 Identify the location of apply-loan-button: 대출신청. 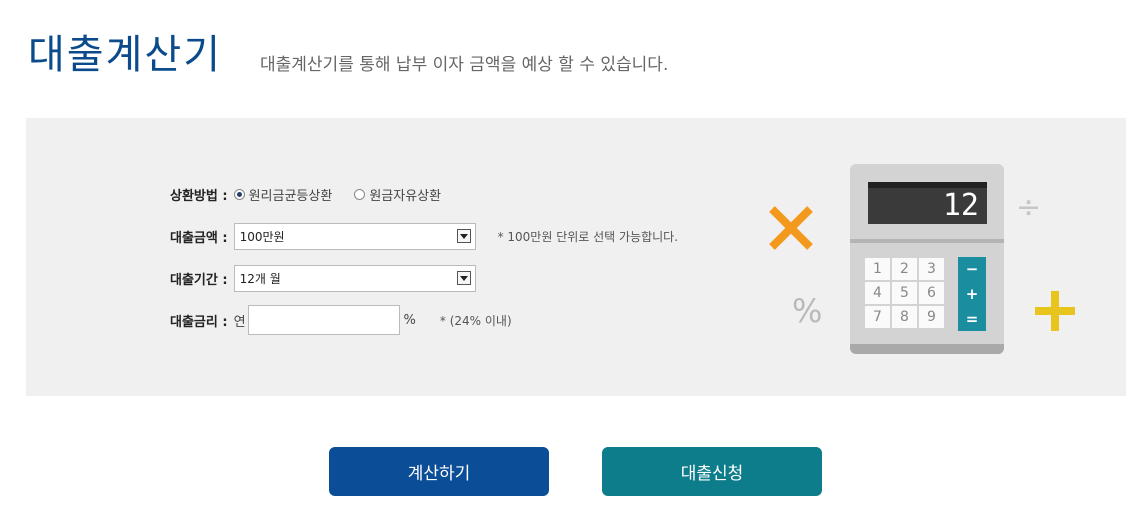
(712, 471).